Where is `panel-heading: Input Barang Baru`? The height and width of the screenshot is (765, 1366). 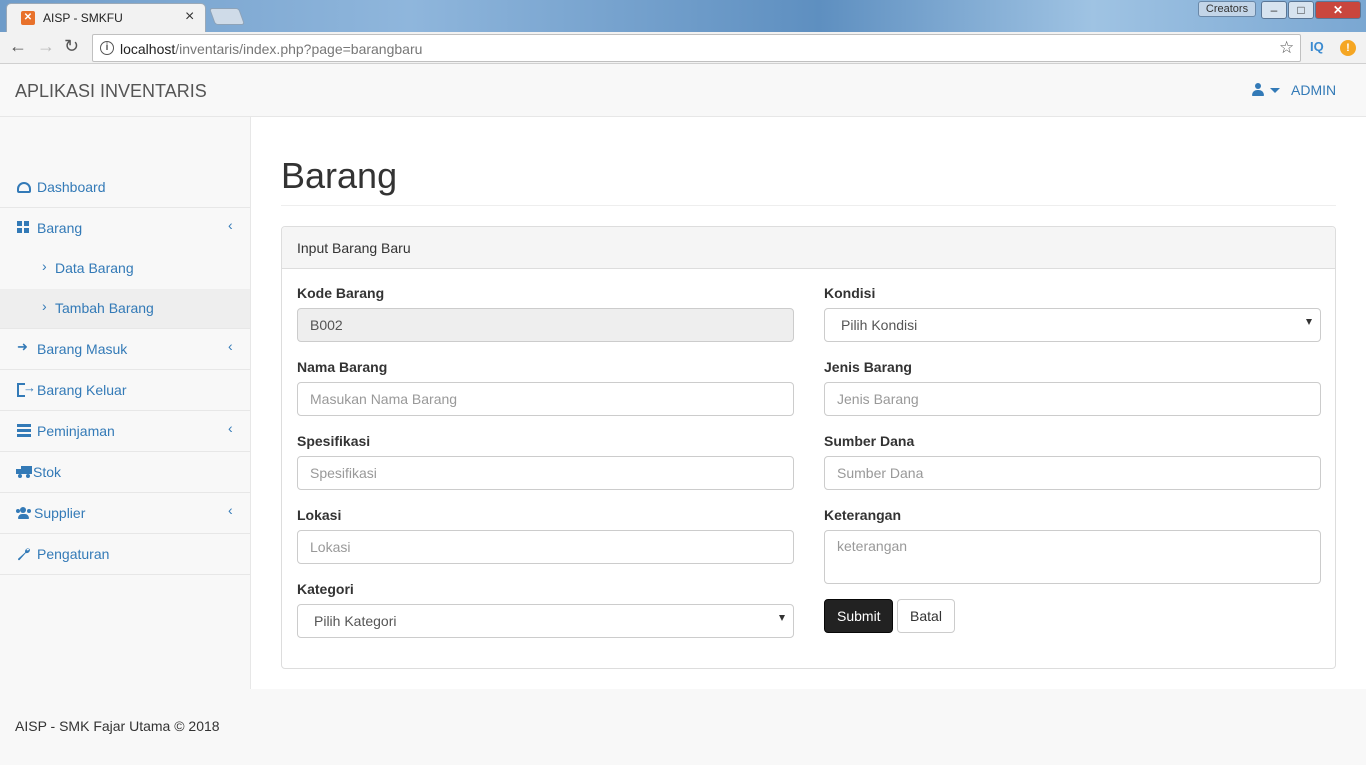
panel-heading: Input Barang Baru is located at coordinates (808, 248).